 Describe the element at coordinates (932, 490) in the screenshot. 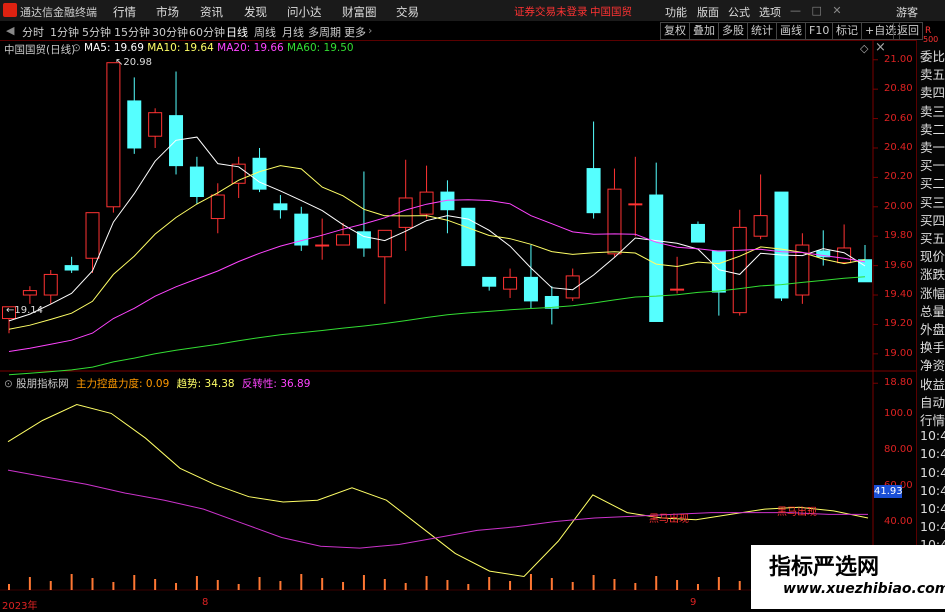

I see `panel-item-24: 10:45` at that location.